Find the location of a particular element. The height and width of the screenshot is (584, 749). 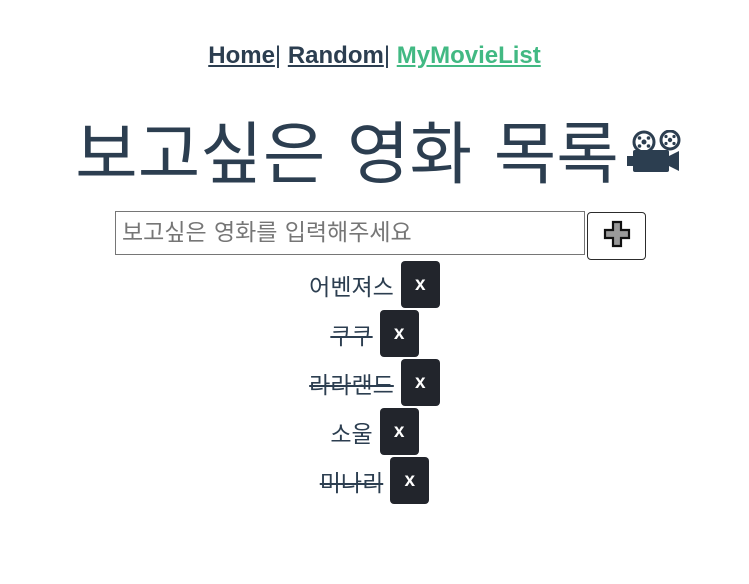

movie-title: 라라랜드 is located at coordinates (351, 383).